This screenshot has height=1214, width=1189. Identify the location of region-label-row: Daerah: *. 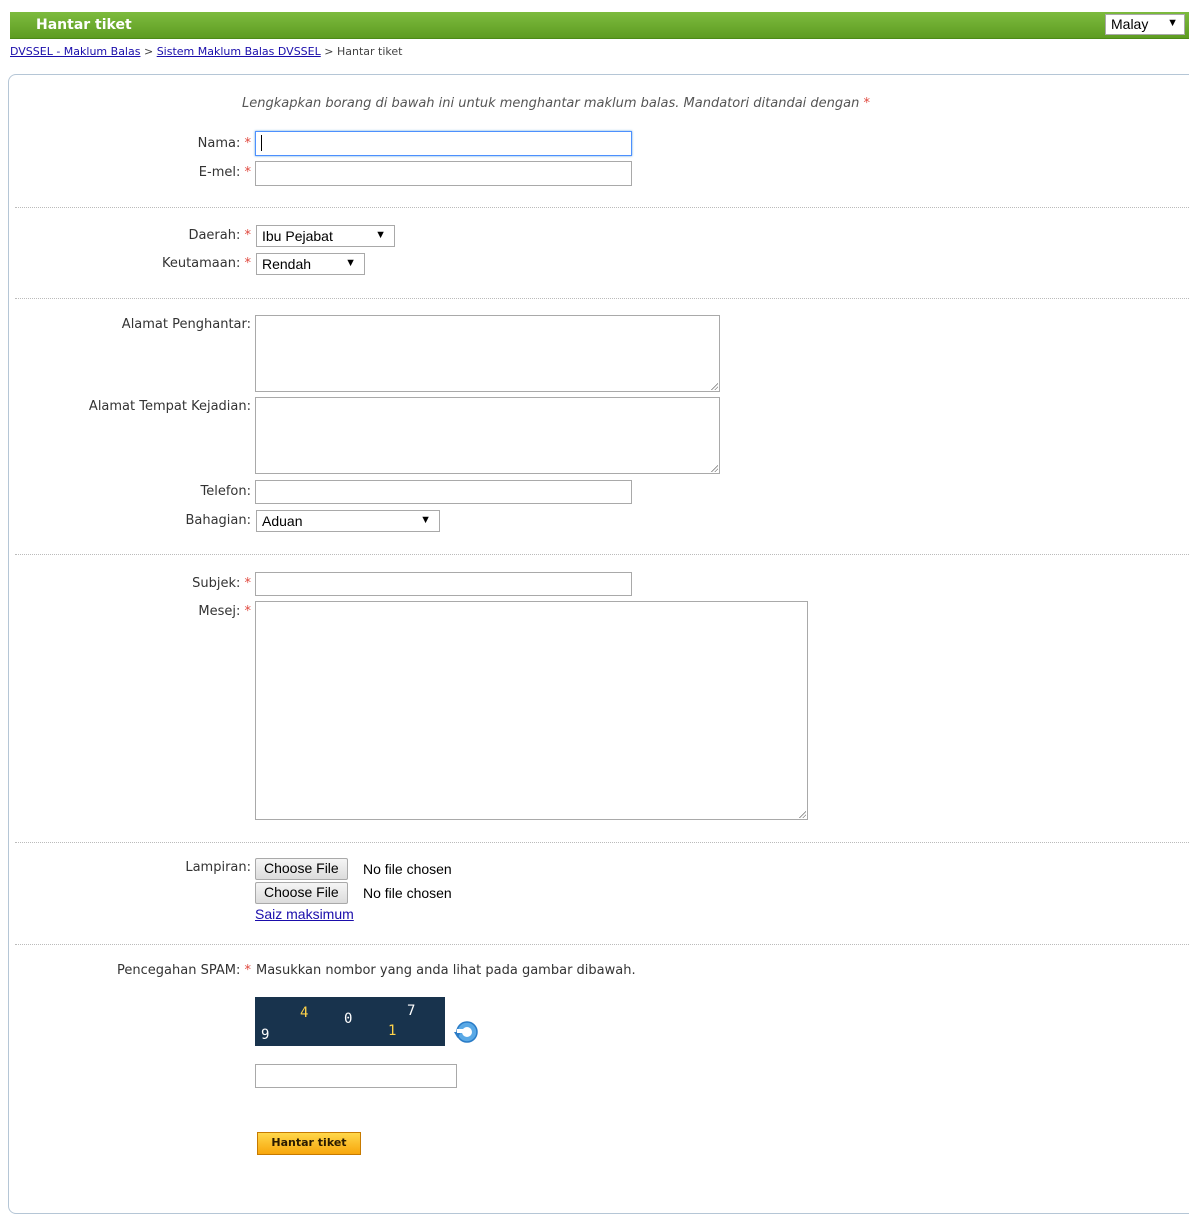
(219, 235).